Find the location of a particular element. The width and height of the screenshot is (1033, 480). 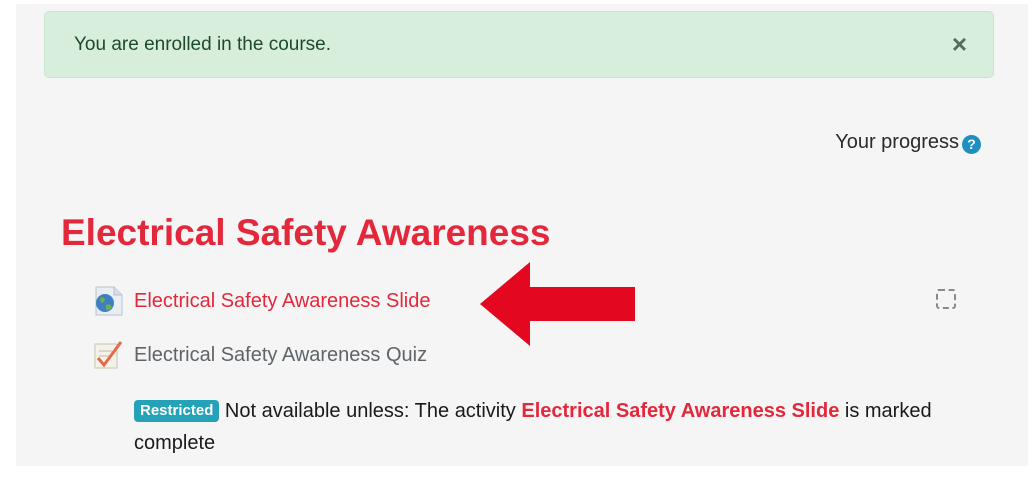

activity-slide-link: Electrical Safety Awareness Slide is located at coordinates (282, 301).